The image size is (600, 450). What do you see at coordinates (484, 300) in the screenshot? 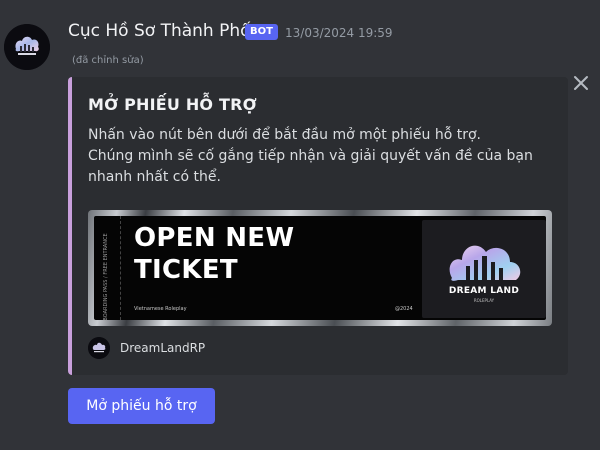
I see `logo-subtext: ROLEPLAY` at bounding box center [484, 300].